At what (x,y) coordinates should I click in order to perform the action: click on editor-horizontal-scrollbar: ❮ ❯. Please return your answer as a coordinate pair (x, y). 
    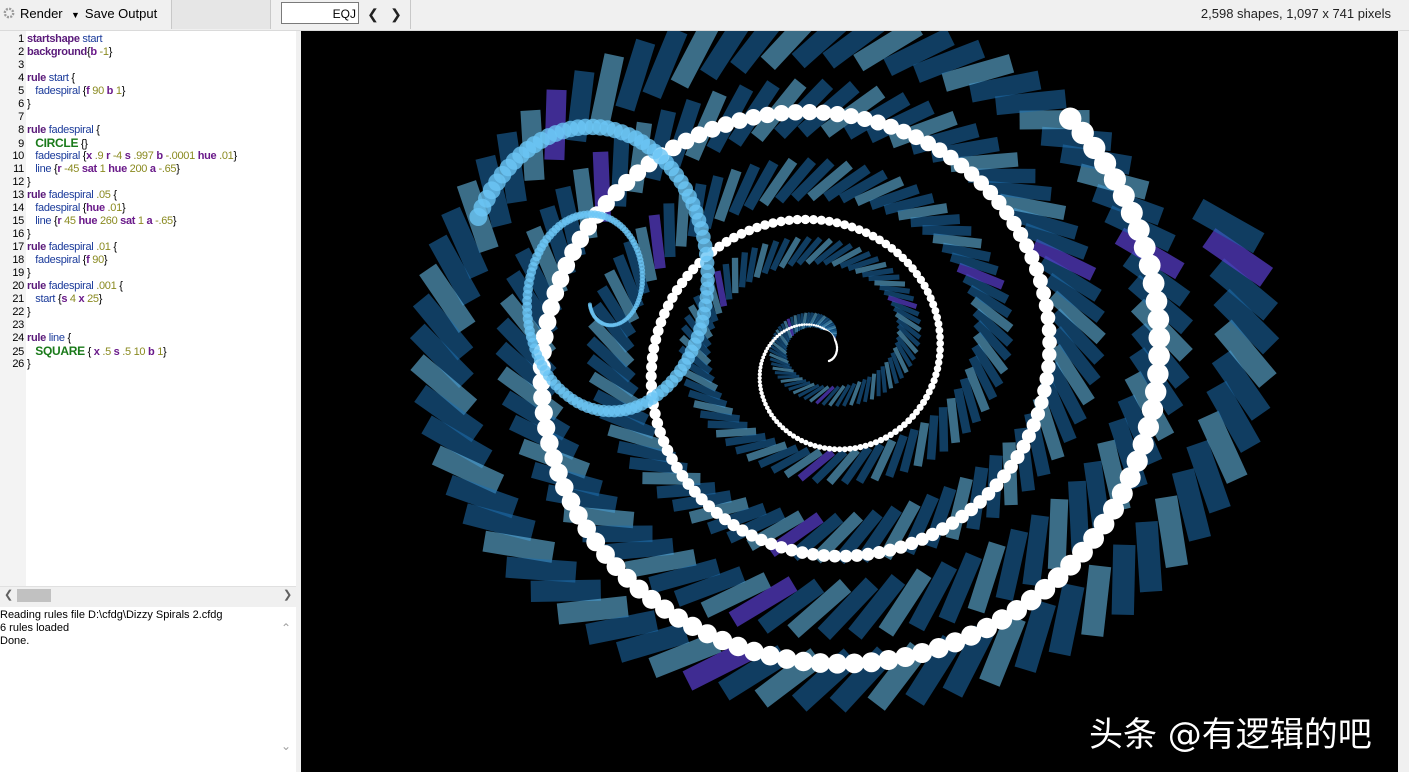
    Looking at the image, I should click on (148, 595).